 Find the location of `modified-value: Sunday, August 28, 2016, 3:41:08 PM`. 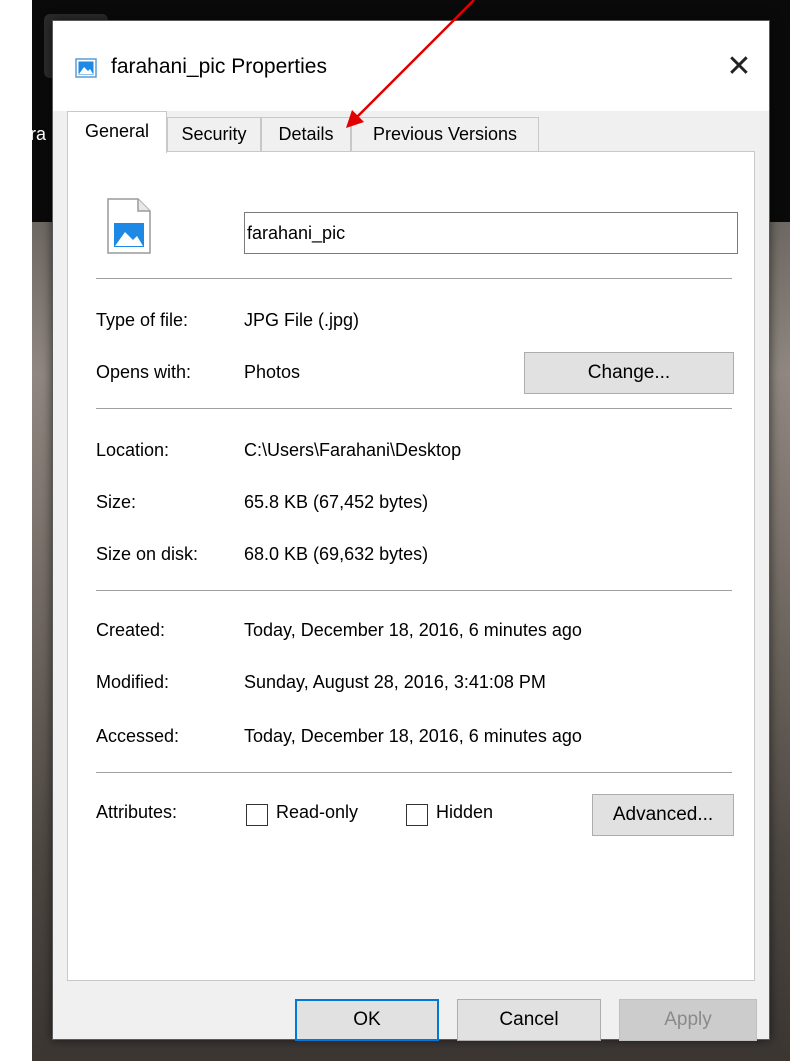

modified-value: Sunday, August 28, 2016, 3:41:08 PM is located at coordinates (395, 682).